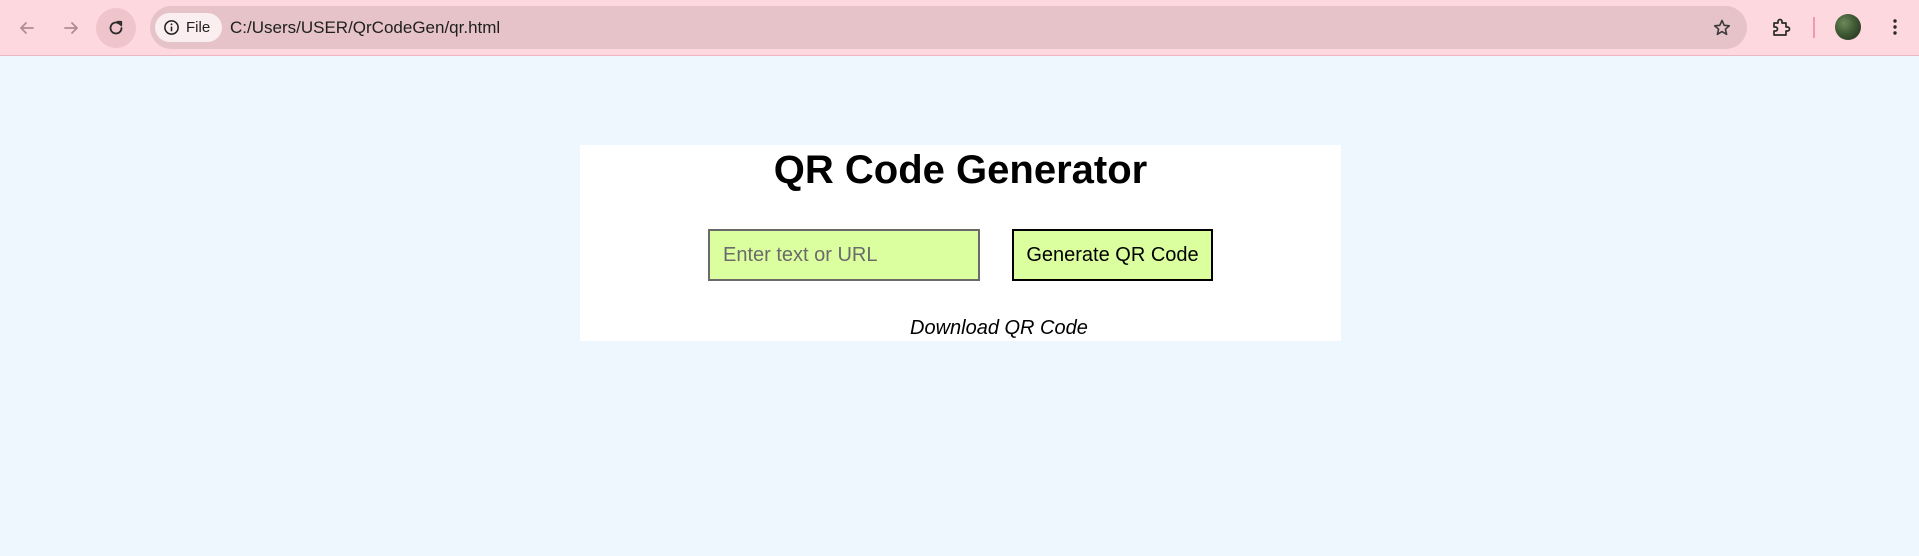  What do you see at coordinates (948, 27) in the screenshot?
I see `address-bar: File C:/Users/USER/QrCodeGen/qr.html` at bounding box center [948, 27].